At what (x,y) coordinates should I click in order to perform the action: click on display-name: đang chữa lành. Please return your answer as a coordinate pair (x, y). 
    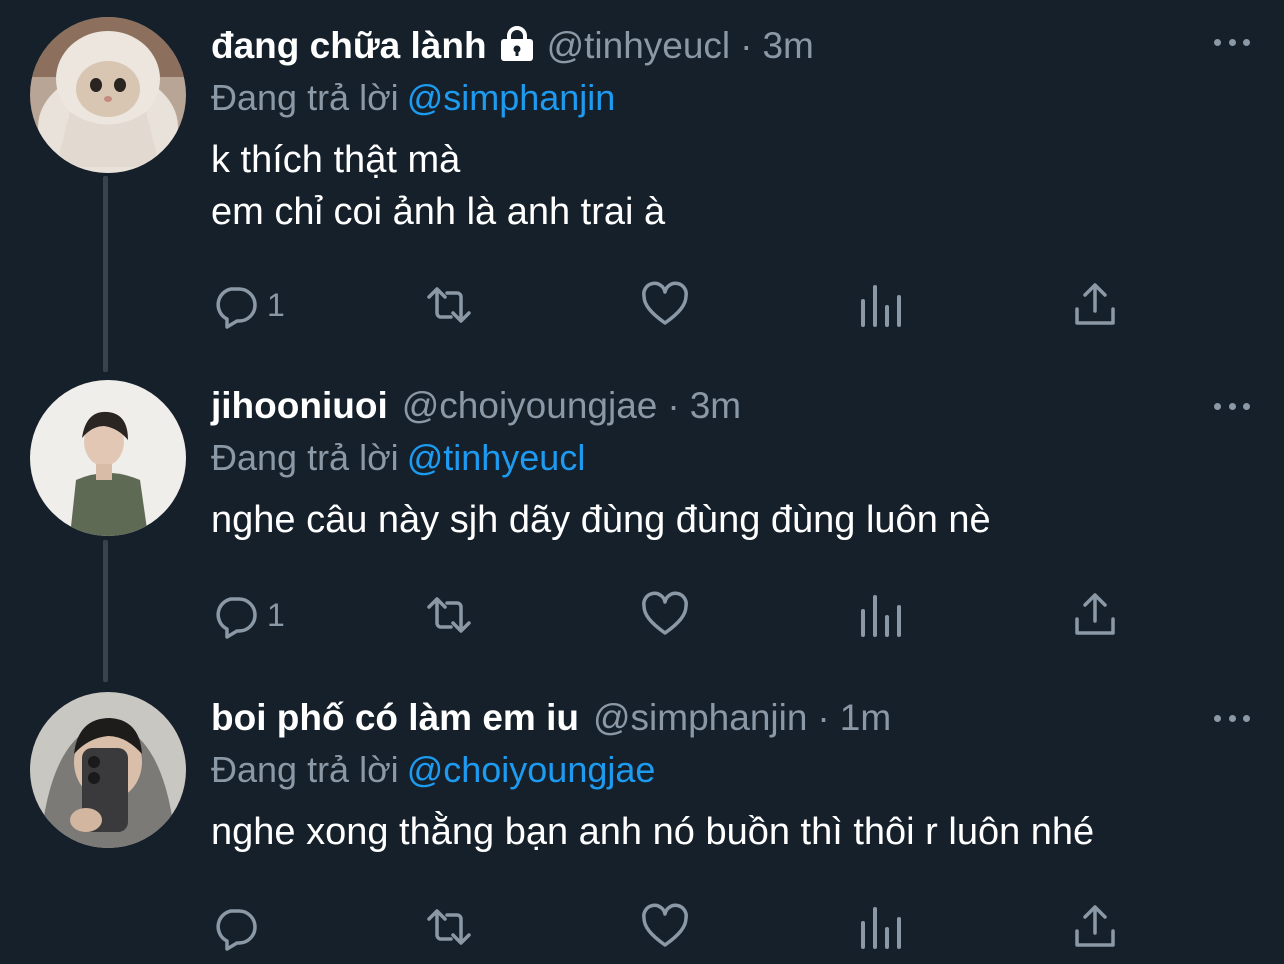
    Looking at the image, I should click on (349, 46).